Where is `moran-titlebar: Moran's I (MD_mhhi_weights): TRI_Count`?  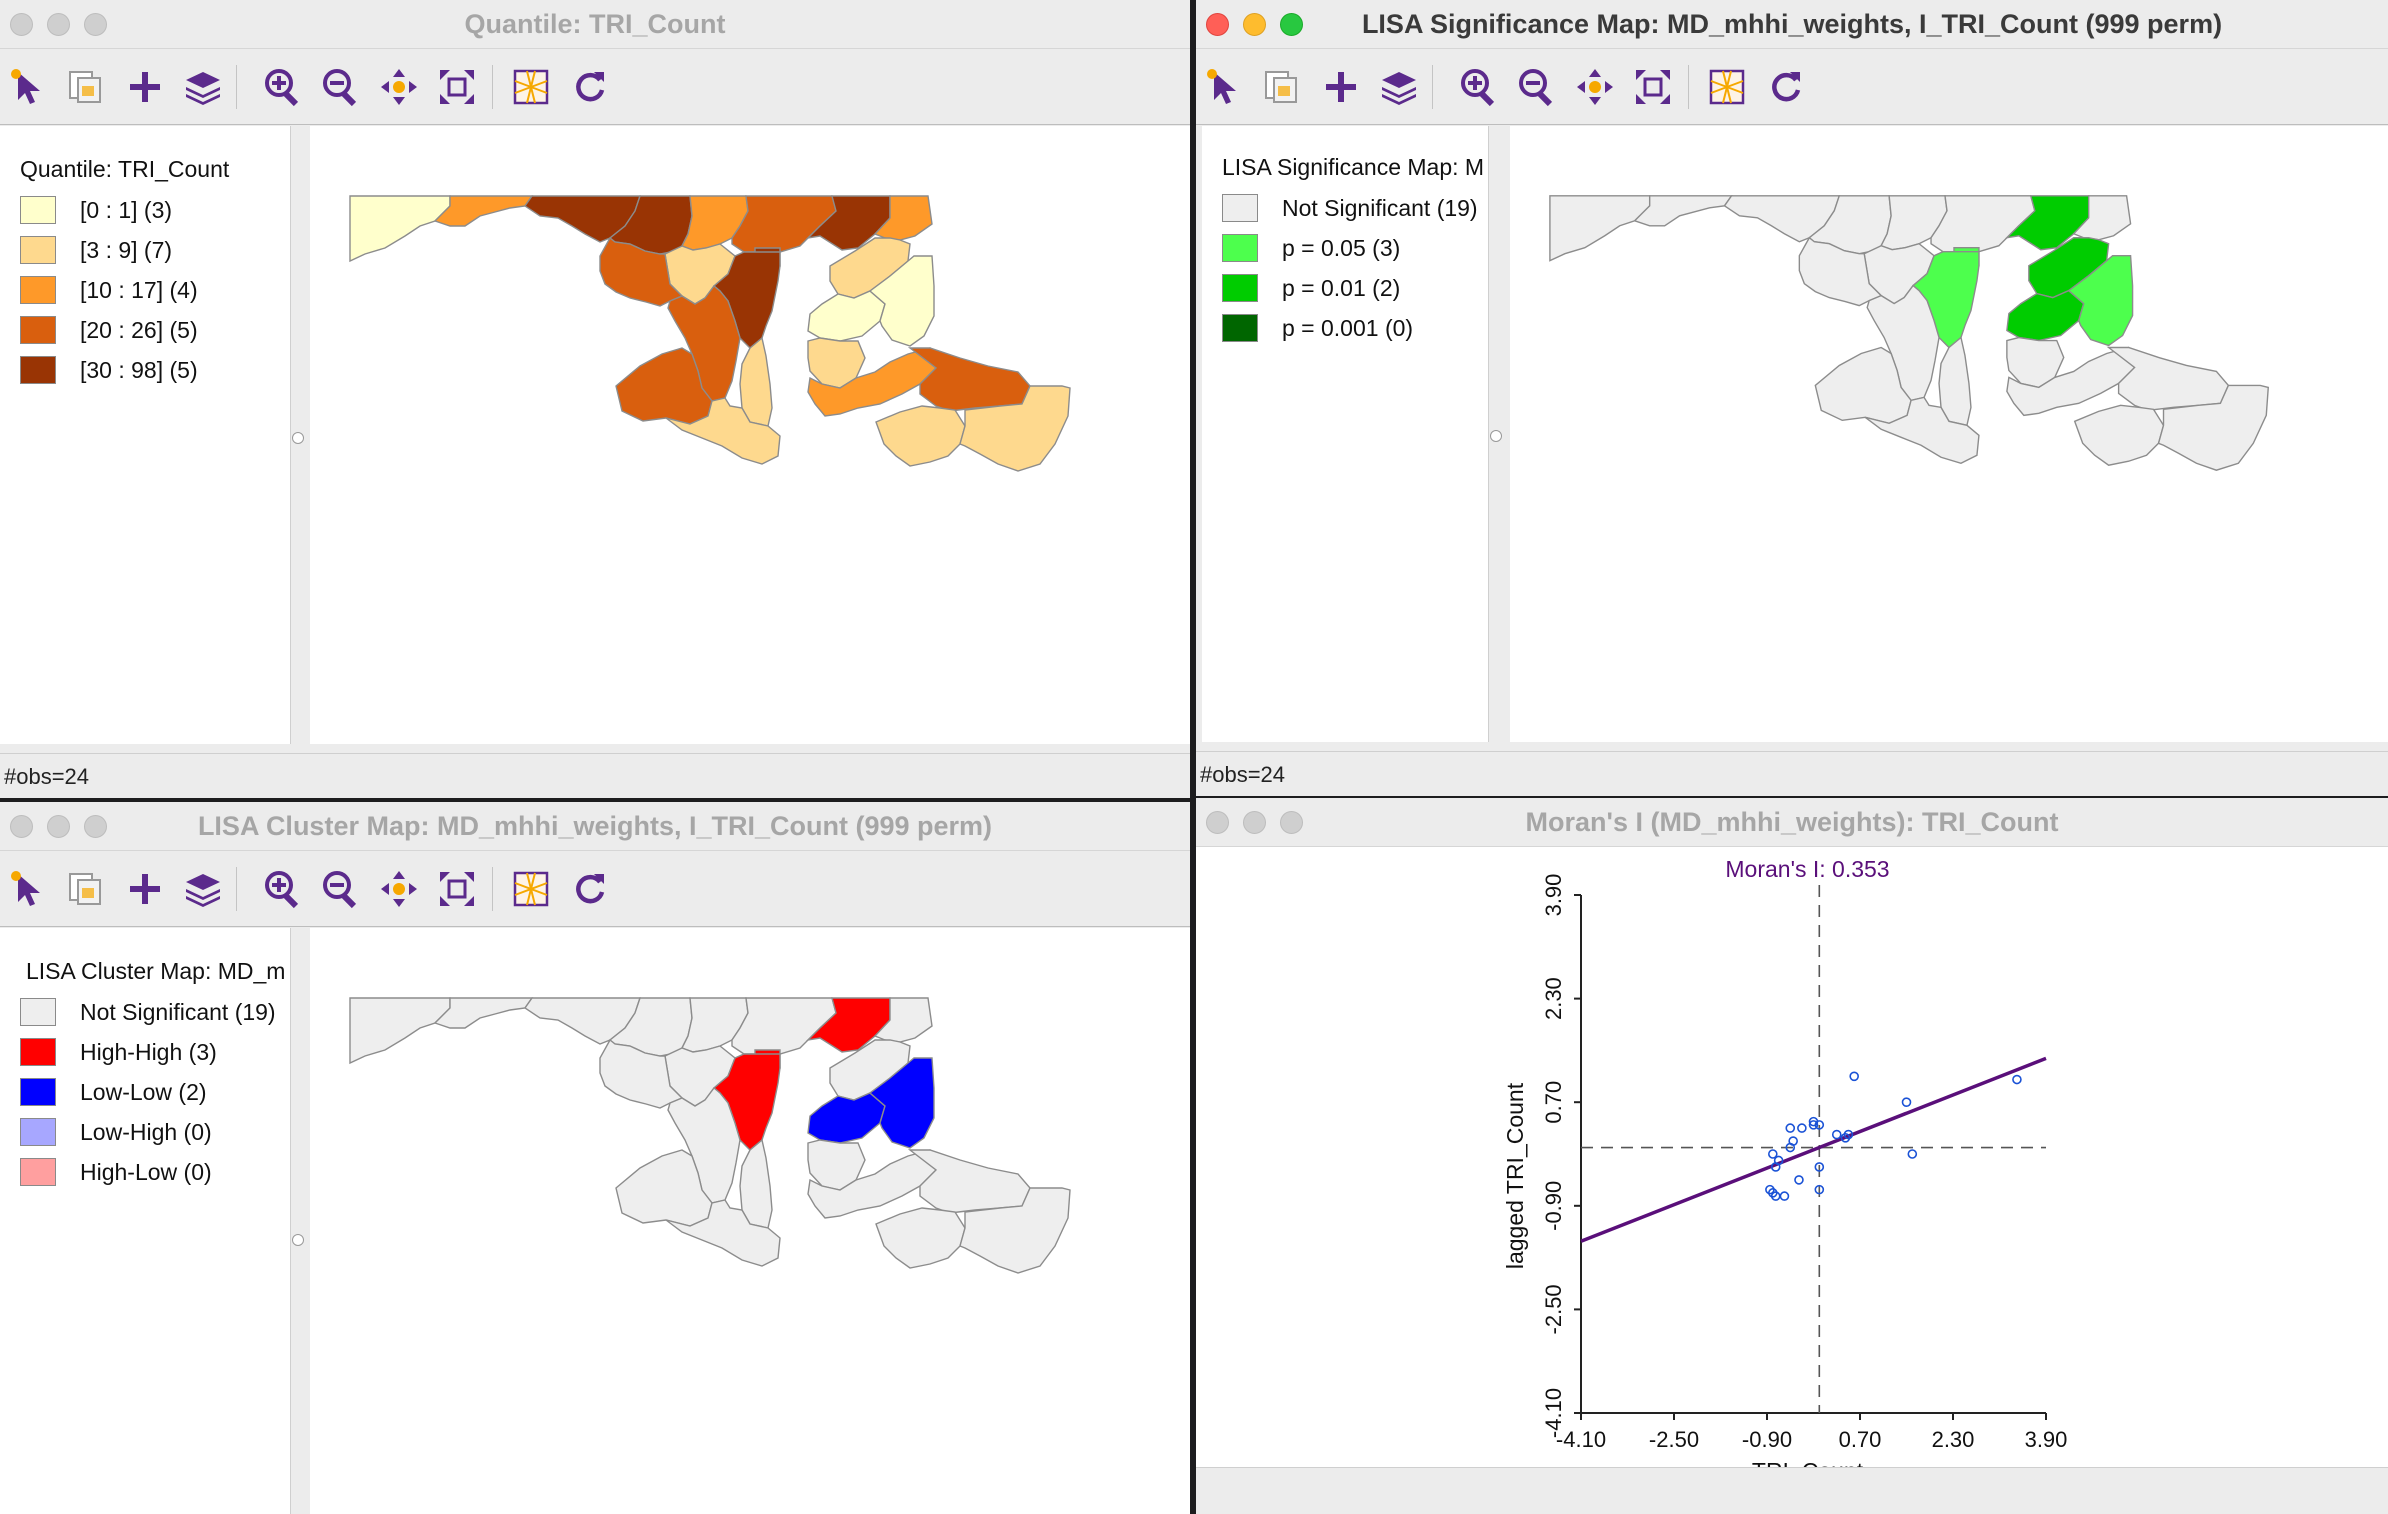
moran-titlebar: Moran's I (MD_mhhi_weights): TRI_Count is located at coordinates (1792, 822).